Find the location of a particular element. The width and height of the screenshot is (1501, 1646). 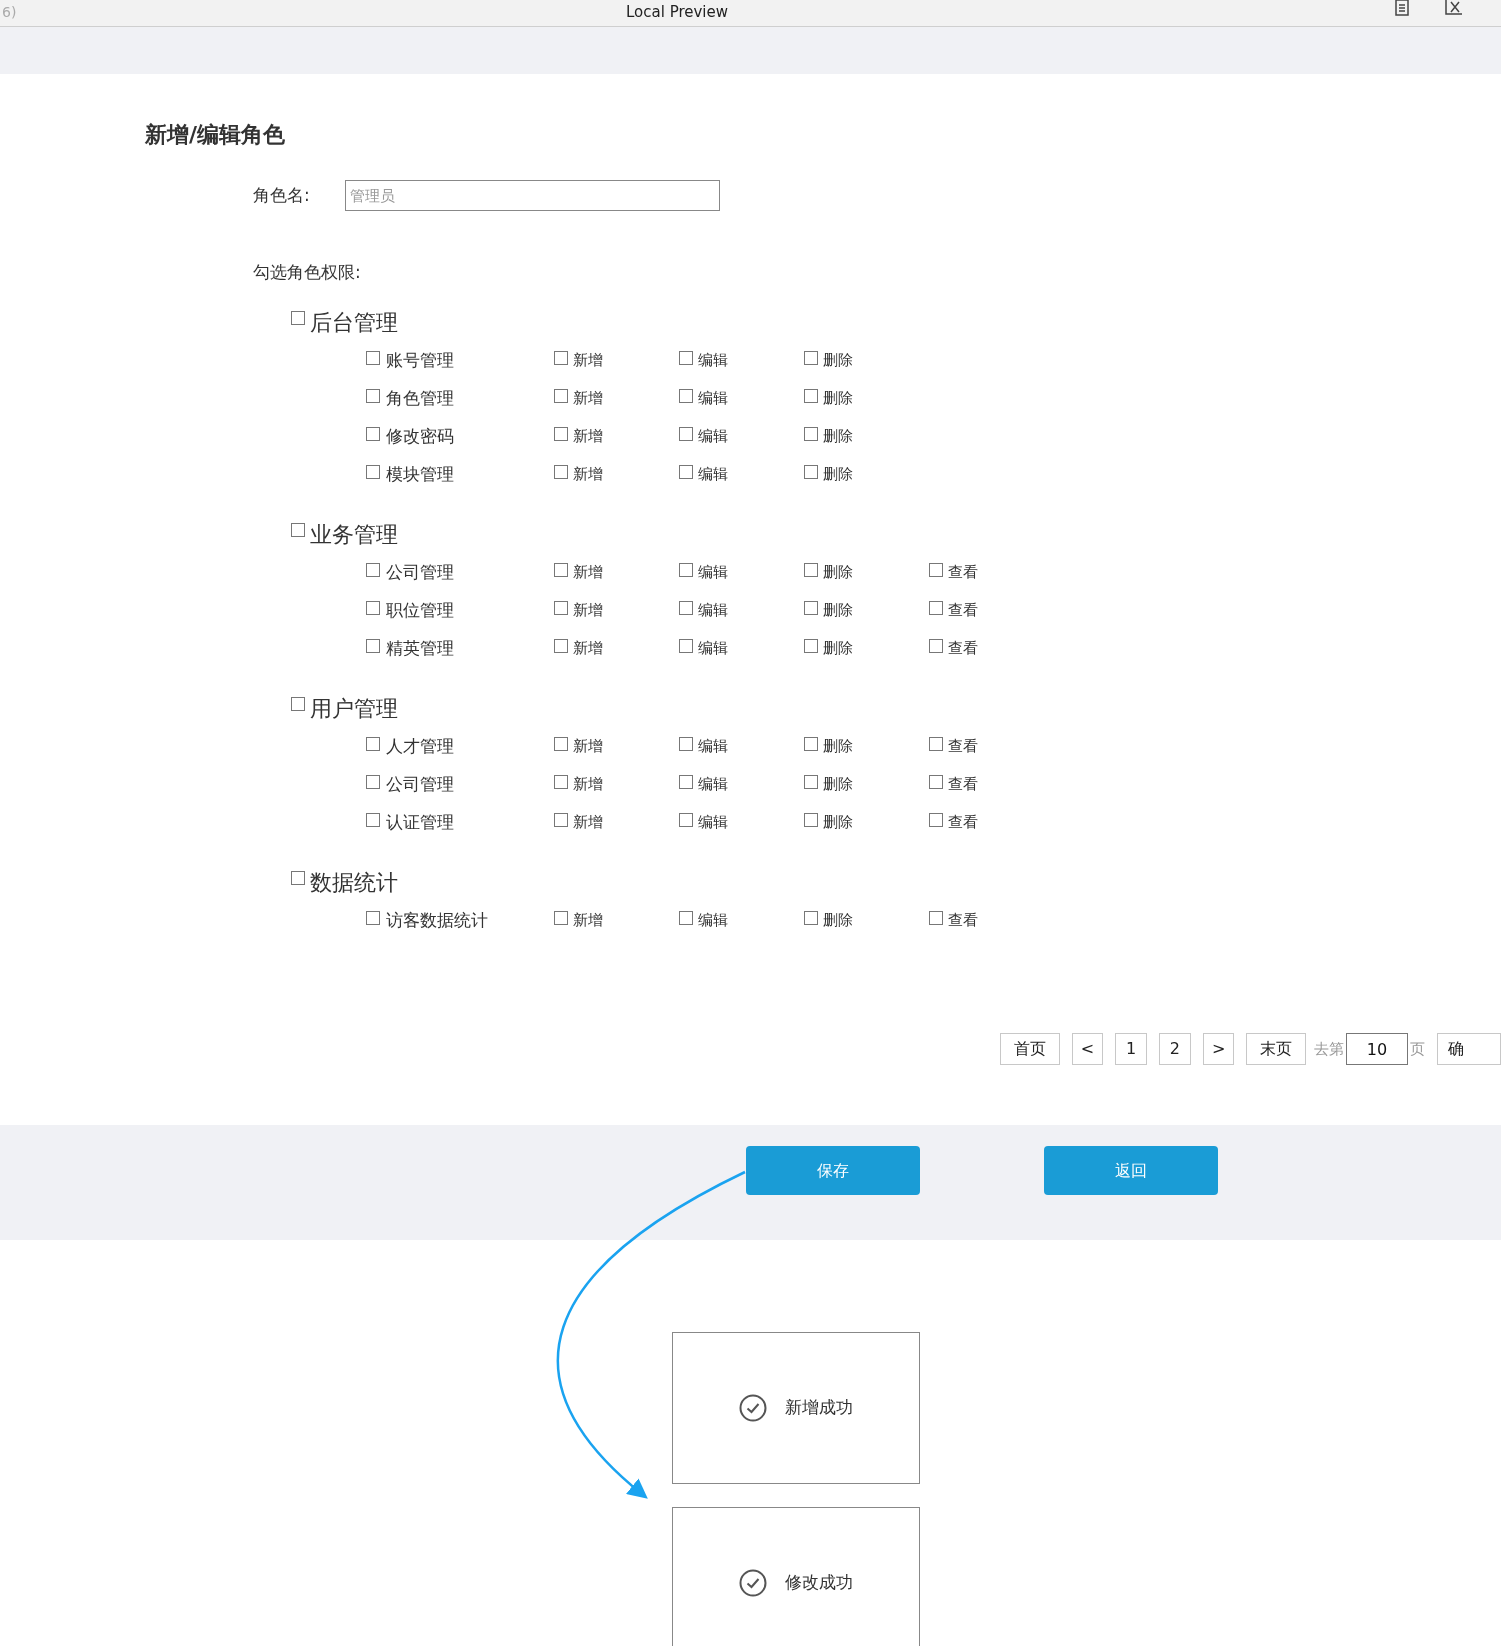

page-button: 2 is located at coordinates (1175, 1049).